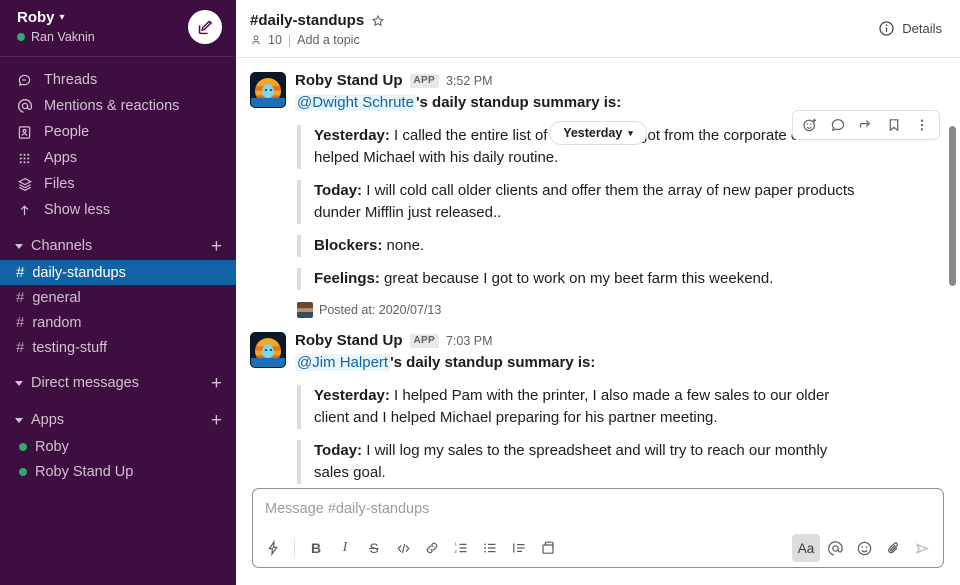  What do you see at coordinates (118, 80) in the screenshot?
I see `sidebar-item-threads: Threads` at bounding box center [118, 80].